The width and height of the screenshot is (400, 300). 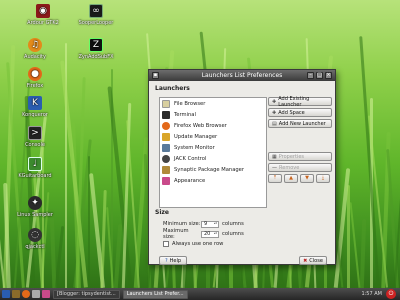 What do you see at coordinates (6, 294) in the screenshot?
I see `menu-icon` at bounding box center [6, 294].